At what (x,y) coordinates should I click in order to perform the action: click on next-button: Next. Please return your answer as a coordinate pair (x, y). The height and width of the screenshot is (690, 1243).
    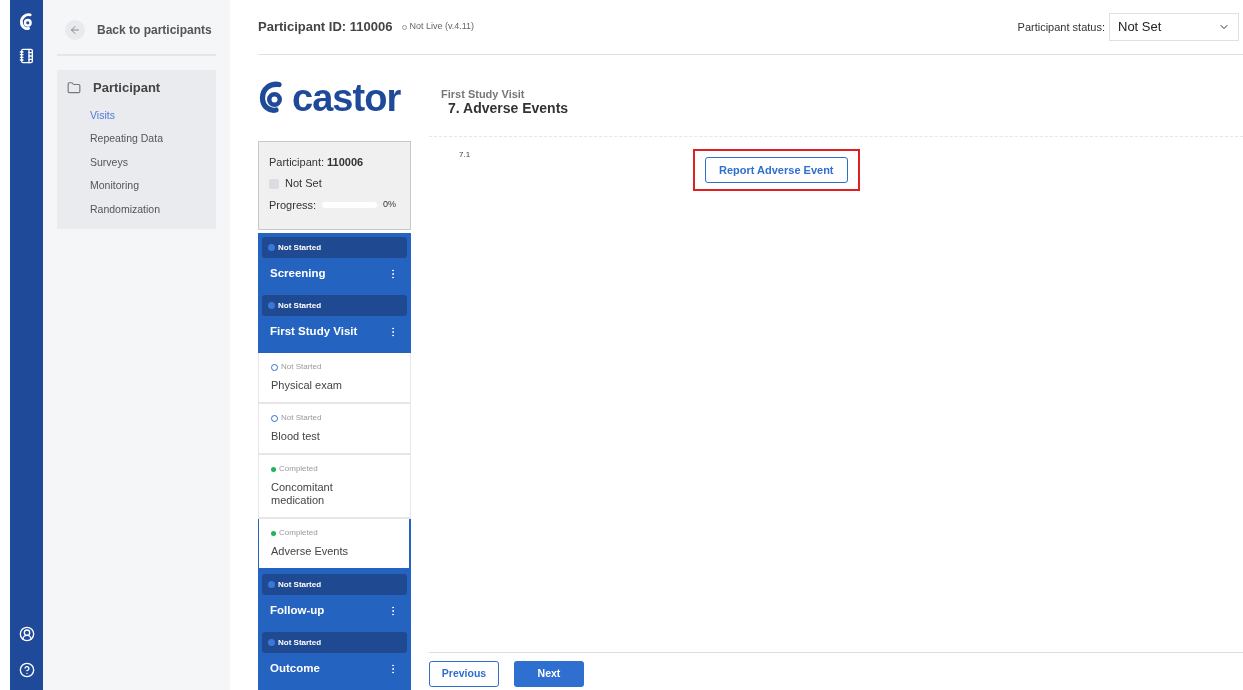
    Looking at the image, I should click on (549, 674).